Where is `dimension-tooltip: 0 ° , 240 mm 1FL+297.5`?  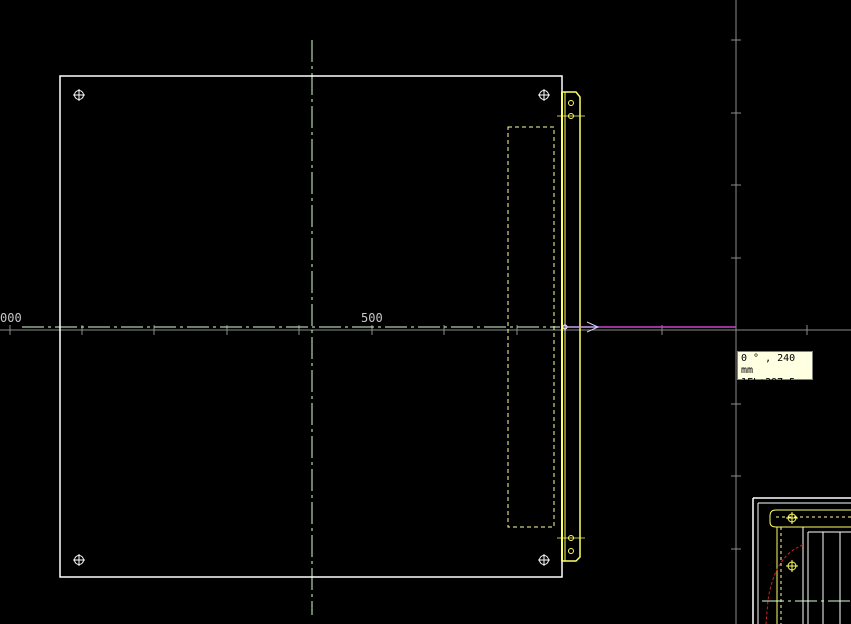 dimension-tooltip: 0 ° , 240 mm 1FL+297.5 is located at coordinates (775, 369).